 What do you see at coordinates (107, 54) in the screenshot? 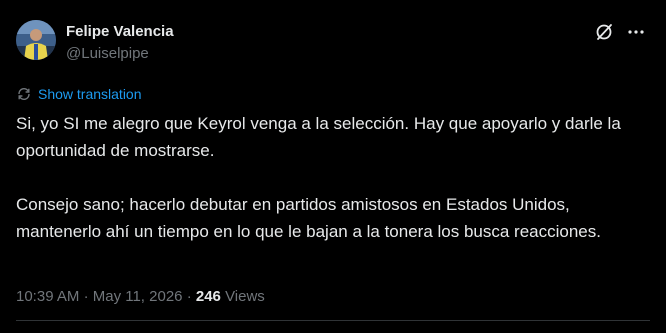
I see `author-handle: @Luiselpipe` at bounding box center [107, 54].